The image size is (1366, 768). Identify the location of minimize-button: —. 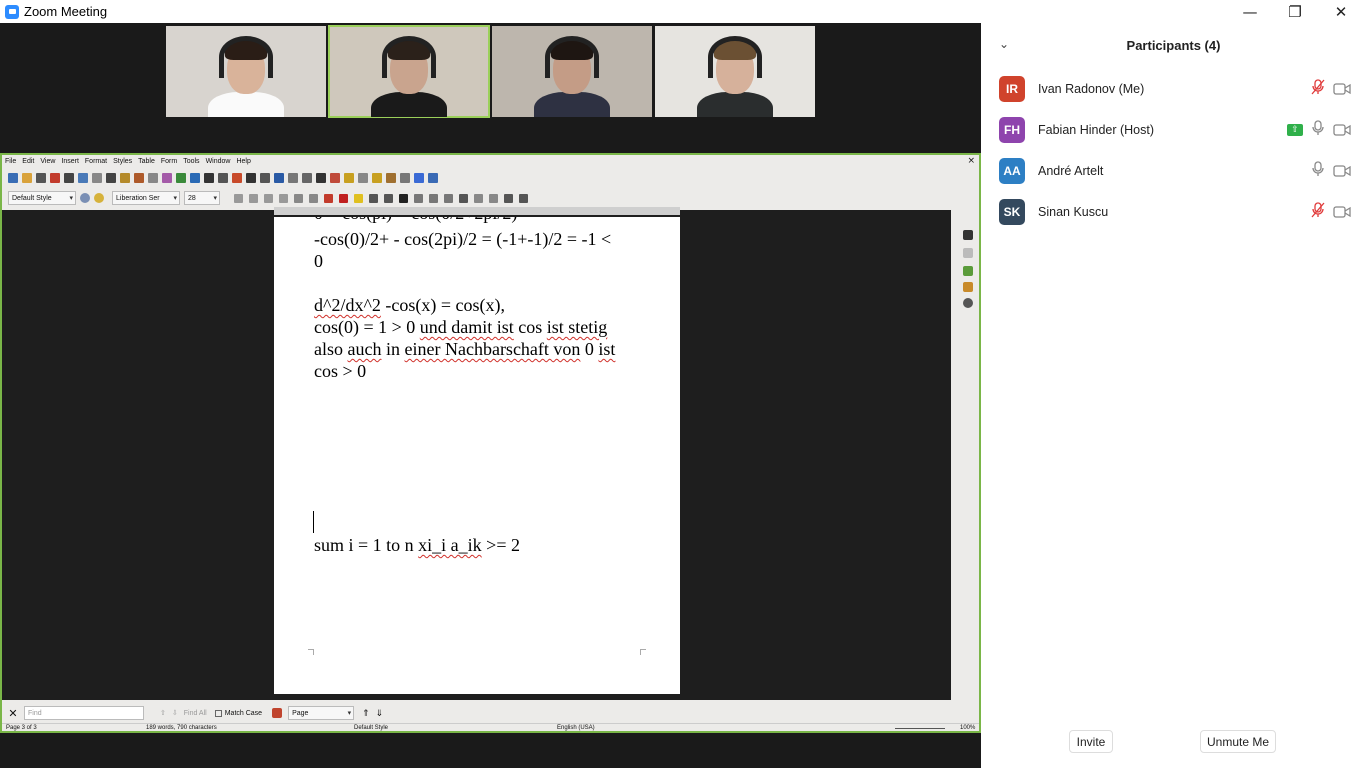
(1250, 11).